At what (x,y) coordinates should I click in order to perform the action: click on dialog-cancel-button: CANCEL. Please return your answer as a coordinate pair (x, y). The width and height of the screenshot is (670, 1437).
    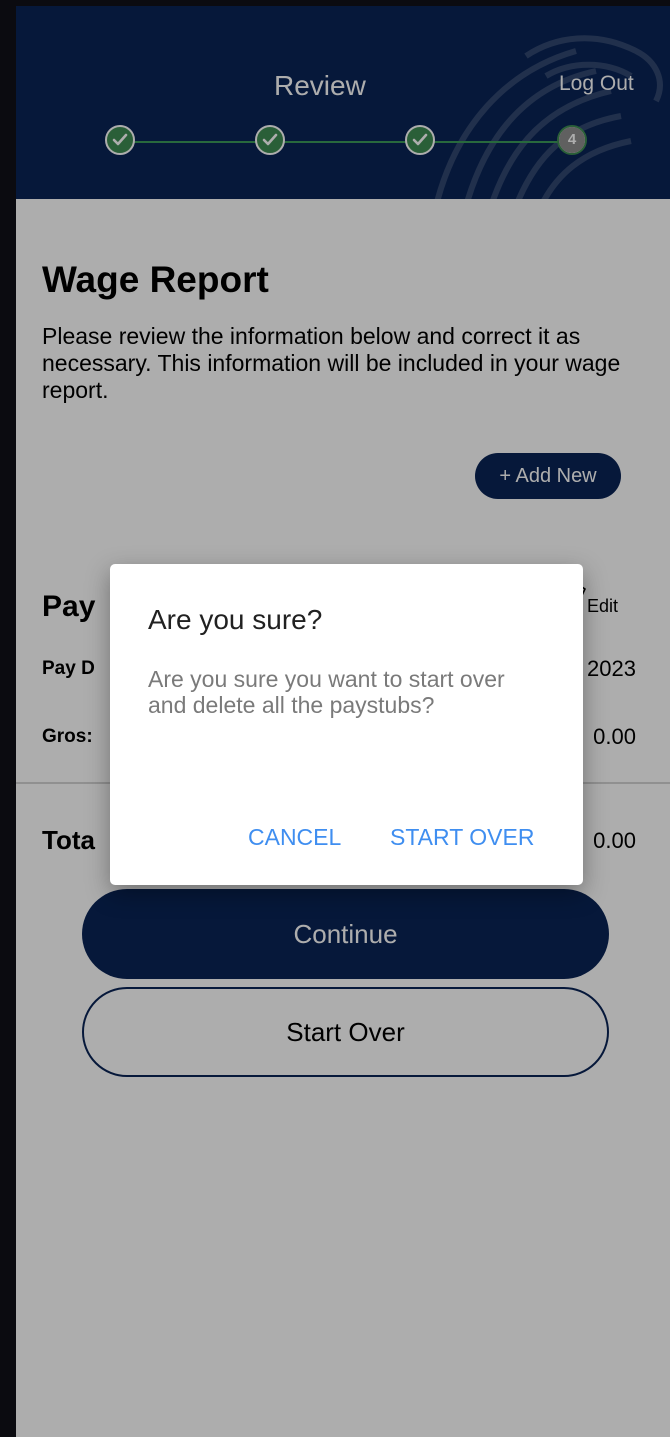
    Looking at the image, I should click on (294, 837).